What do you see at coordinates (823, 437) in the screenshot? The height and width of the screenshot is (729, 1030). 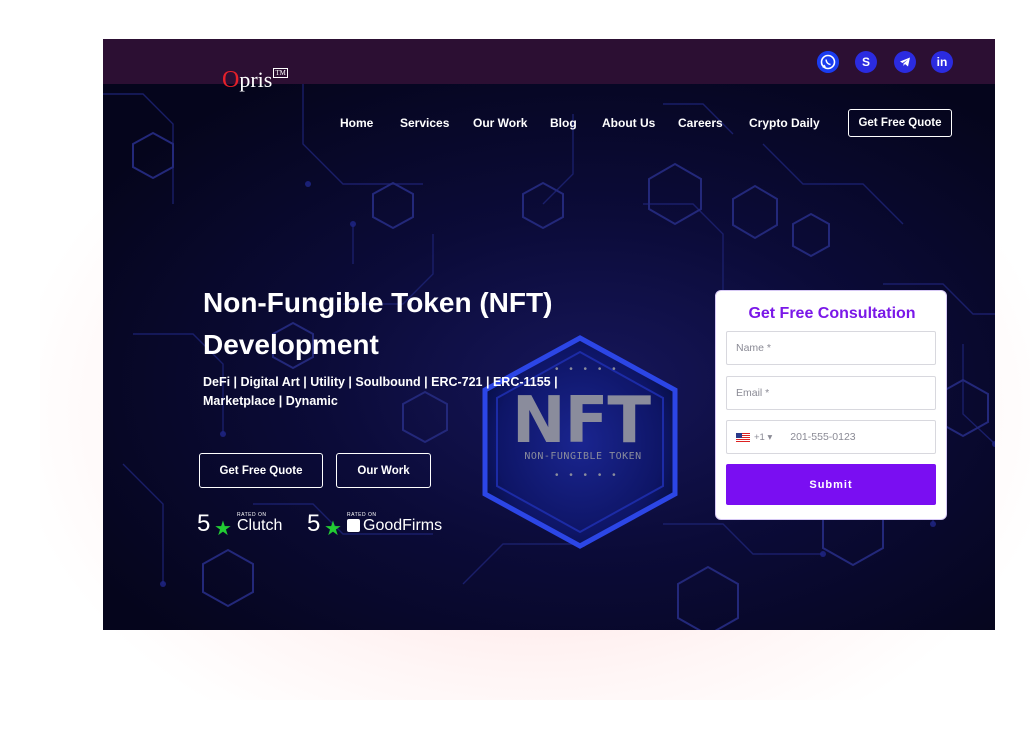 I see `phone-placeholder: 201-555-0123` at bounding box center [823, 437].